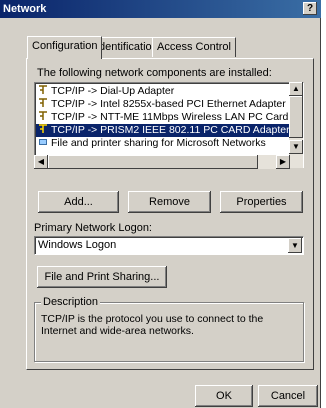  I want to click on window-title: Network, so click(25, 9).